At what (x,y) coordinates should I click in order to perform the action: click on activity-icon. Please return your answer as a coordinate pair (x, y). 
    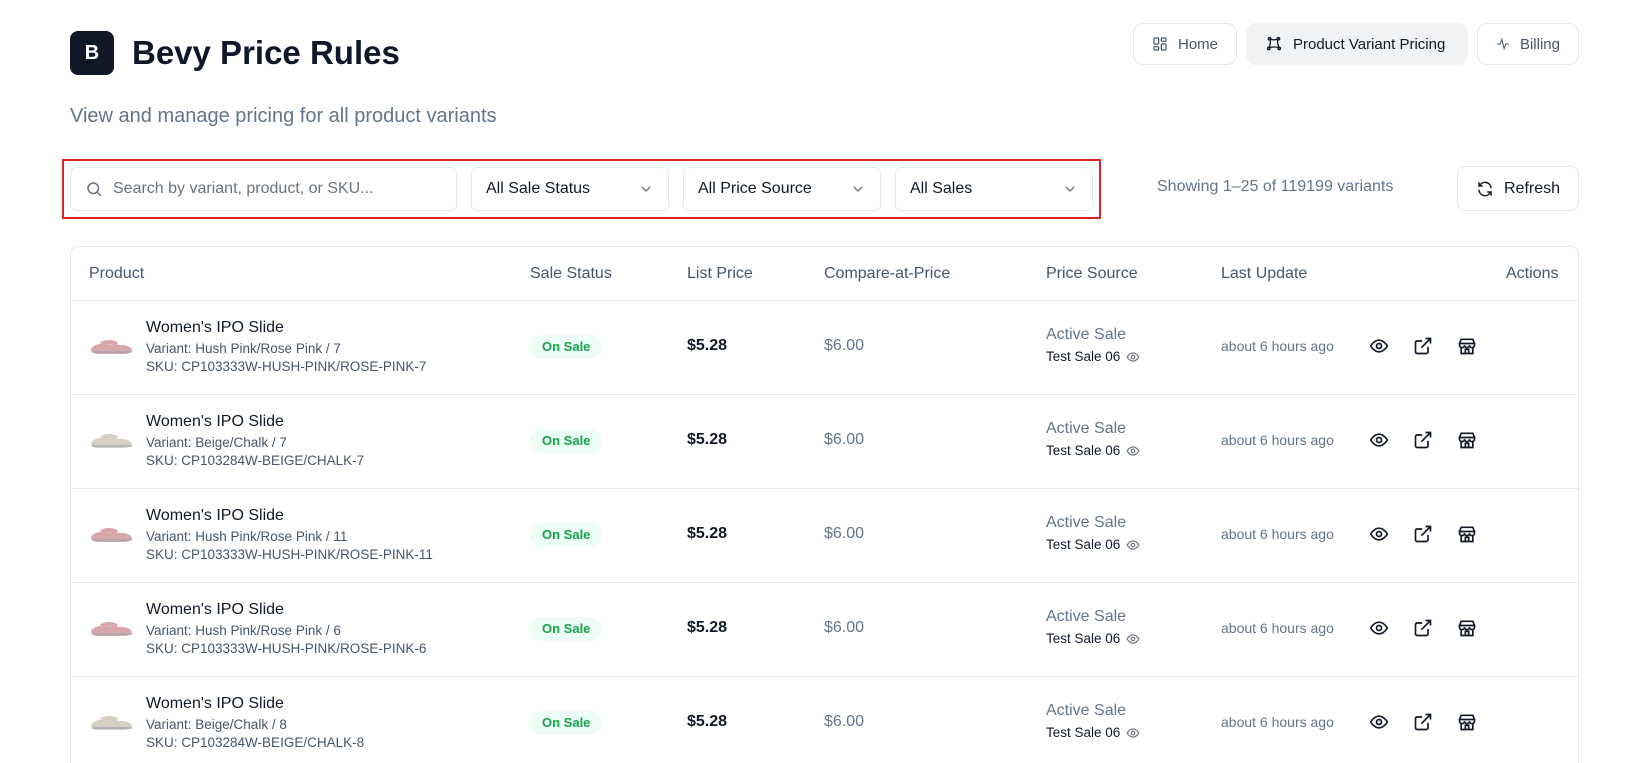
    Looking at the image, I should click on (1503, 44).